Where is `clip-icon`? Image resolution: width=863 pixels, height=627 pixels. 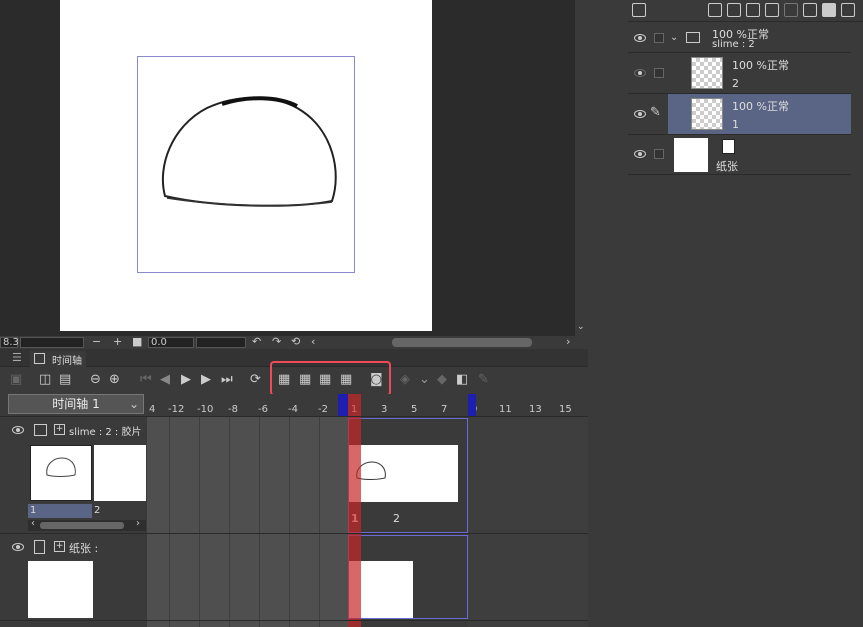 clip-icon is located at coordinates (810, 10).